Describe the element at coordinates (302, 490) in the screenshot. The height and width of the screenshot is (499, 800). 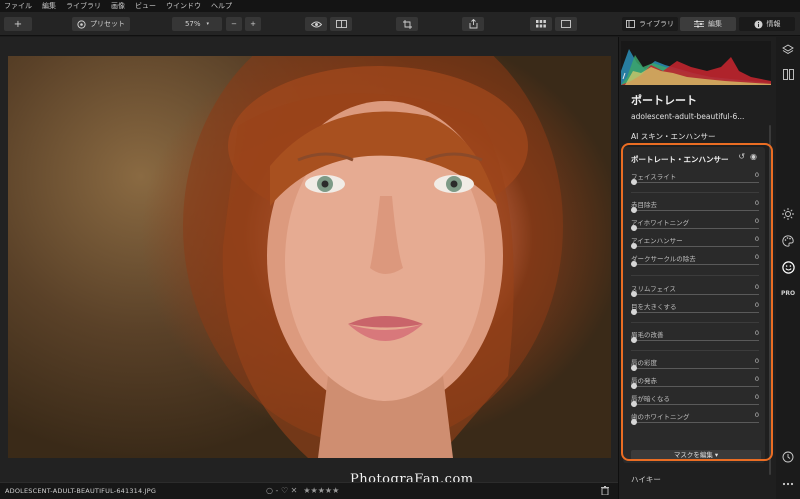
I see `rating-controls: ○ - ♡ ✕ ★★★★★` at that location.